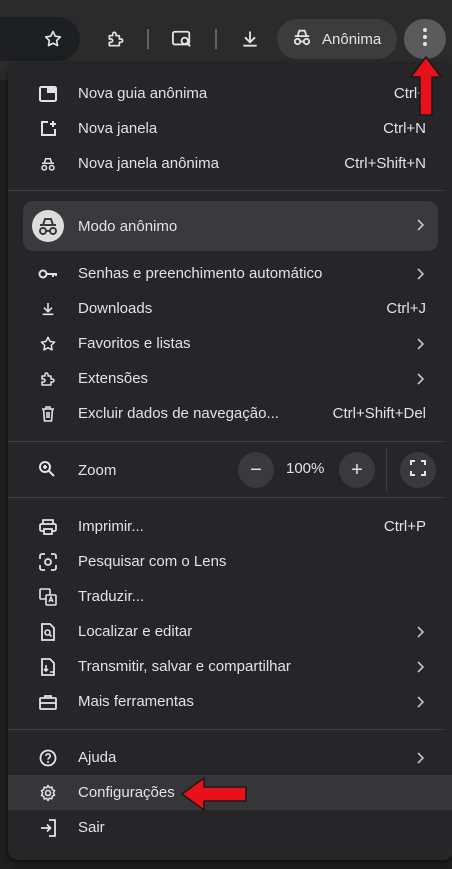 The image size is (452, 869). What do you see at coordinates (152, 561) in the screenshot?
I see `menu-item-label: Pesquisar com o Lens` at bounding box center [152, 561].